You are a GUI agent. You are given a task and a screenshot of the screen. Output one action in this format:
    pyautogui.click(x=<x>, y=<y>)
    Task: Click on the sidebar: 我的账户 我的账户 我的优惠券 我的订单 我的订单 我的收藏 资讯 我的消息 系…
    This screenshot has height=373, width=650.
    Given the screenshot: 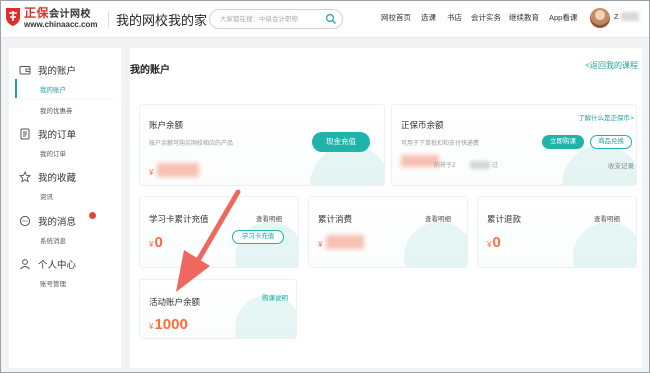 What is the action you would take?
    pyautogui.click(x=65, y=208)
    